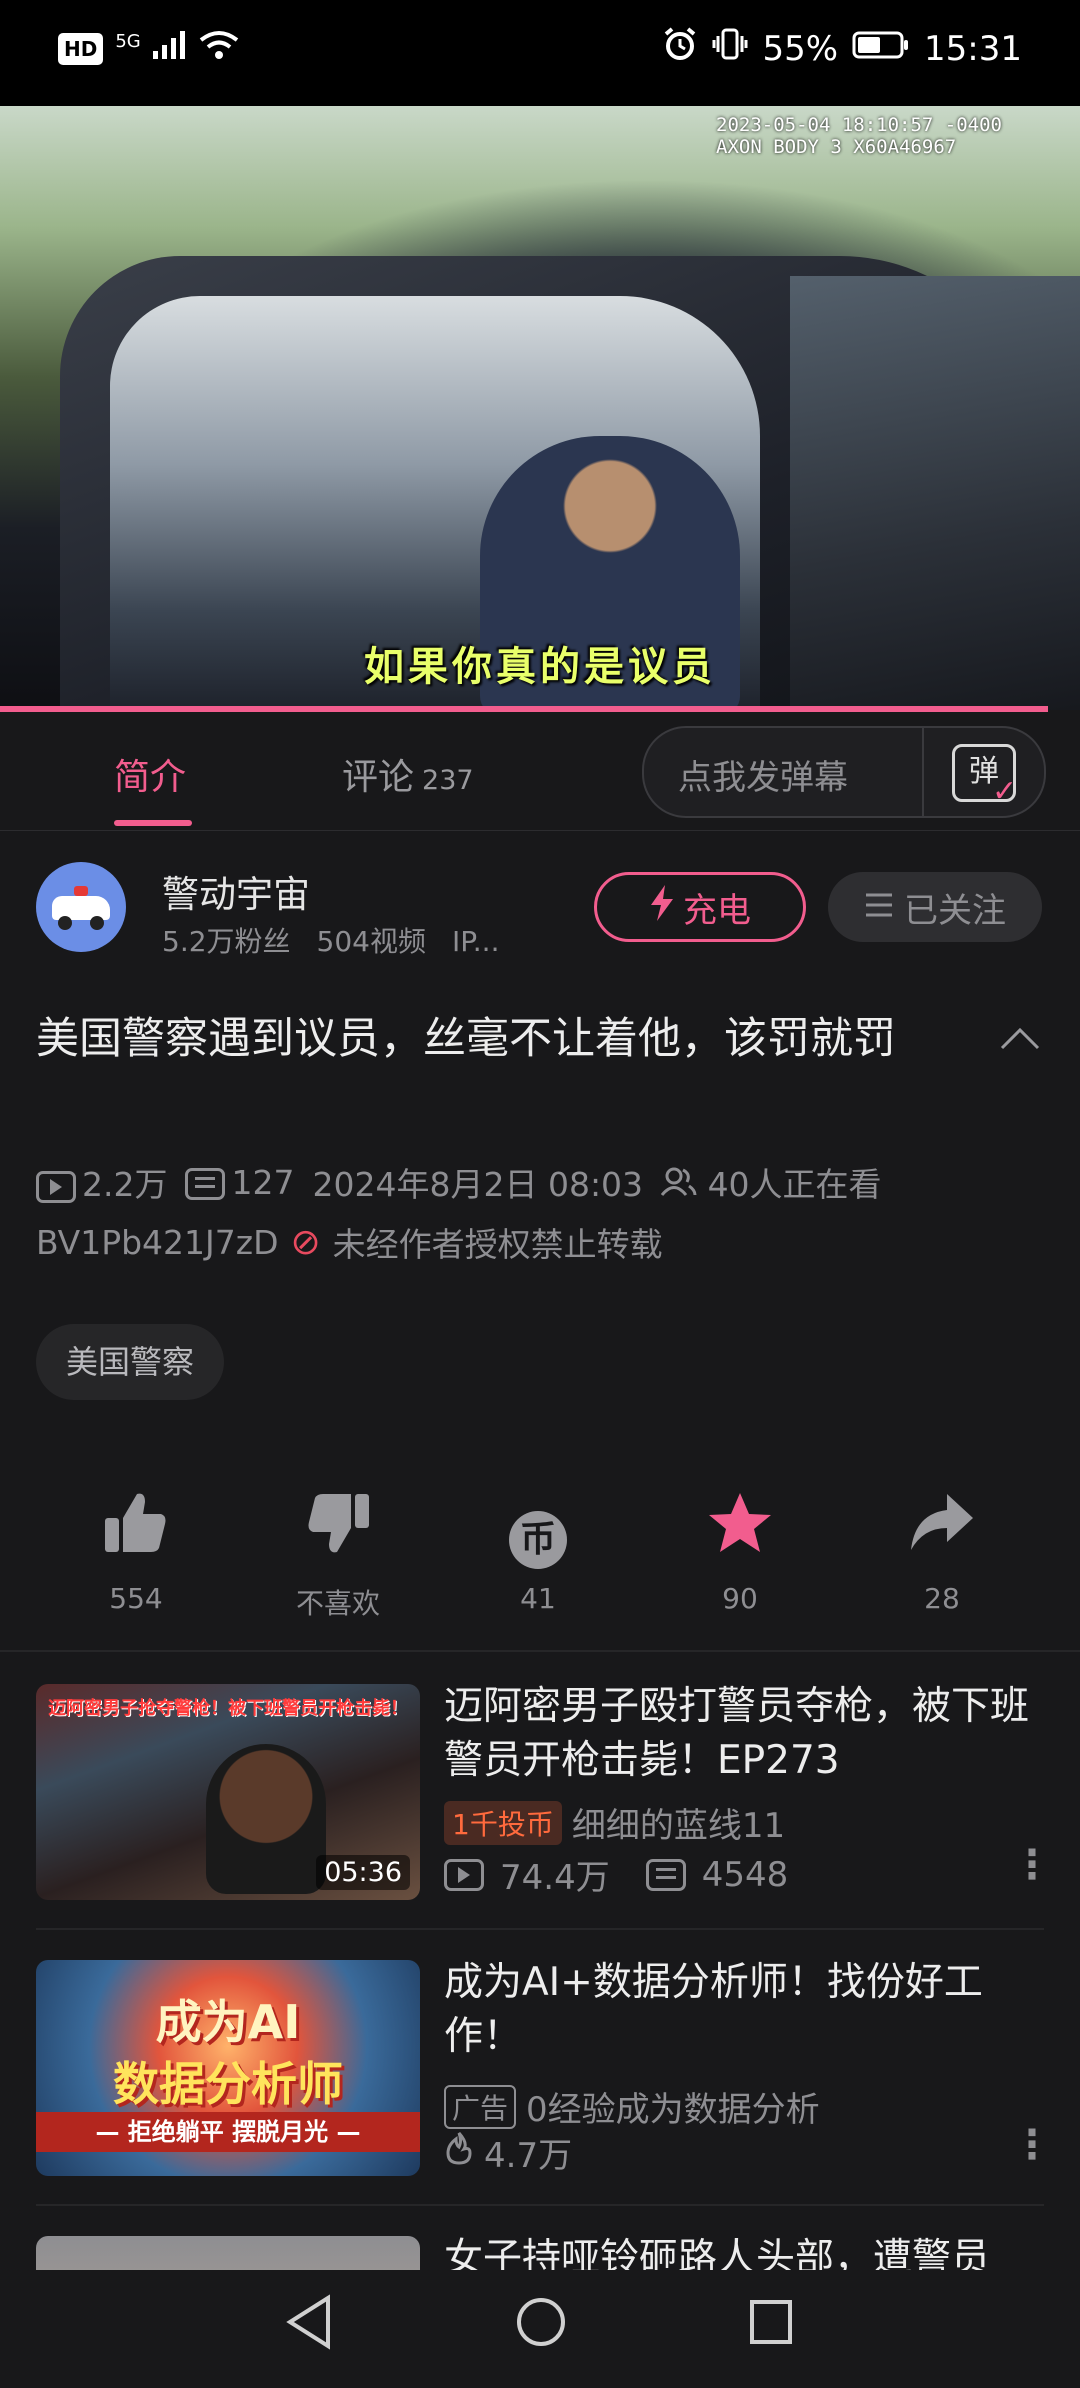 This screenshot has height=2388, width=1080. What do you see at coordinates (540, 53) in the screenshot?
I see `status-bar: HD 5G 55% 15:31` at bounding box center [540, 53].